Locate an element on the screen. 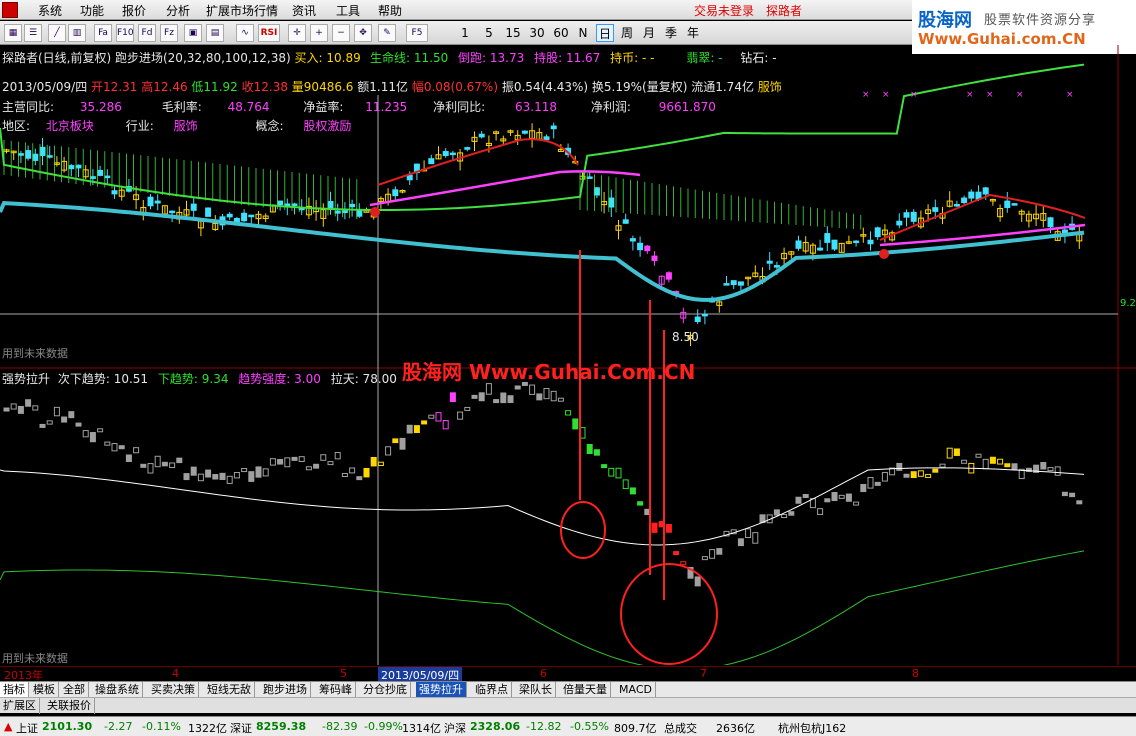  period-season: 季 is located at coordinates (671, 33).